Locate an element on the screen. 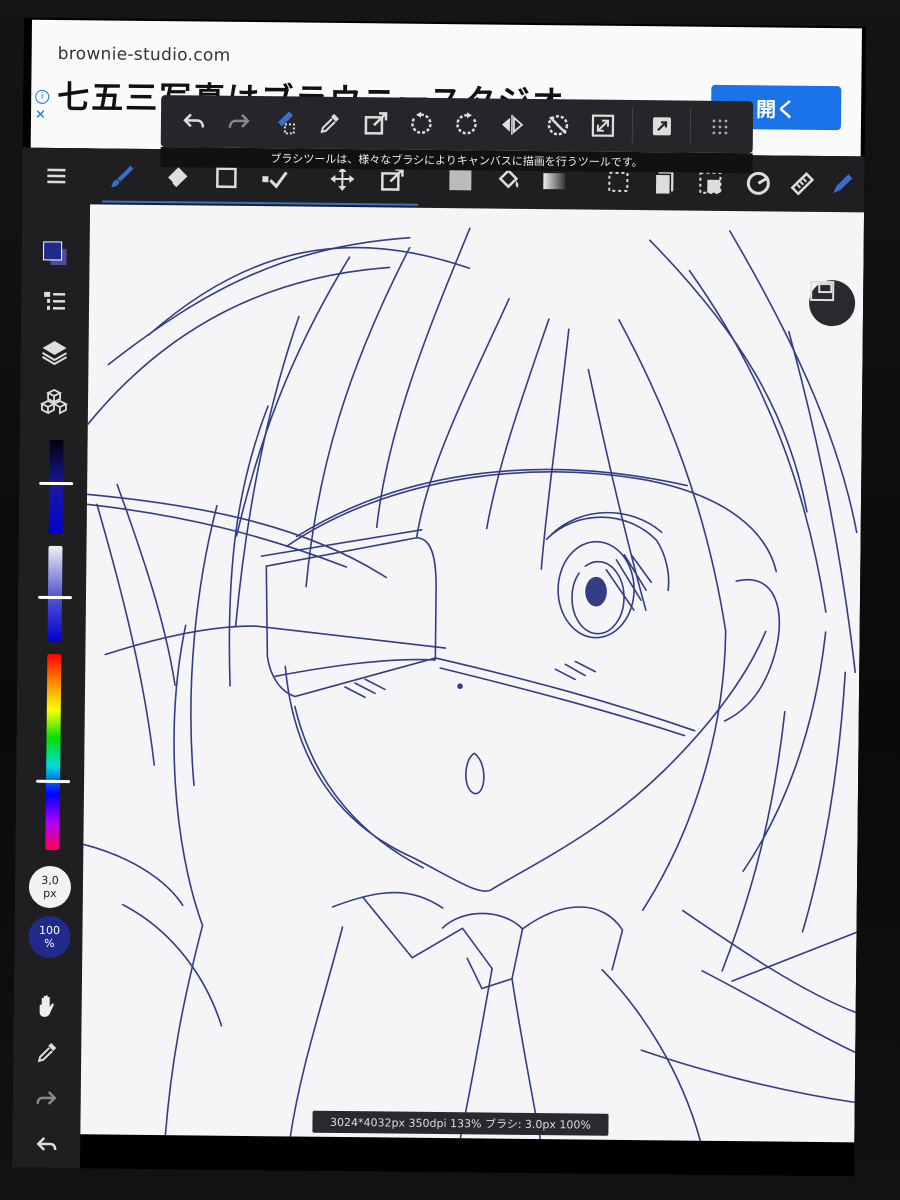  color-swatch is located at coordinates (55, 254).